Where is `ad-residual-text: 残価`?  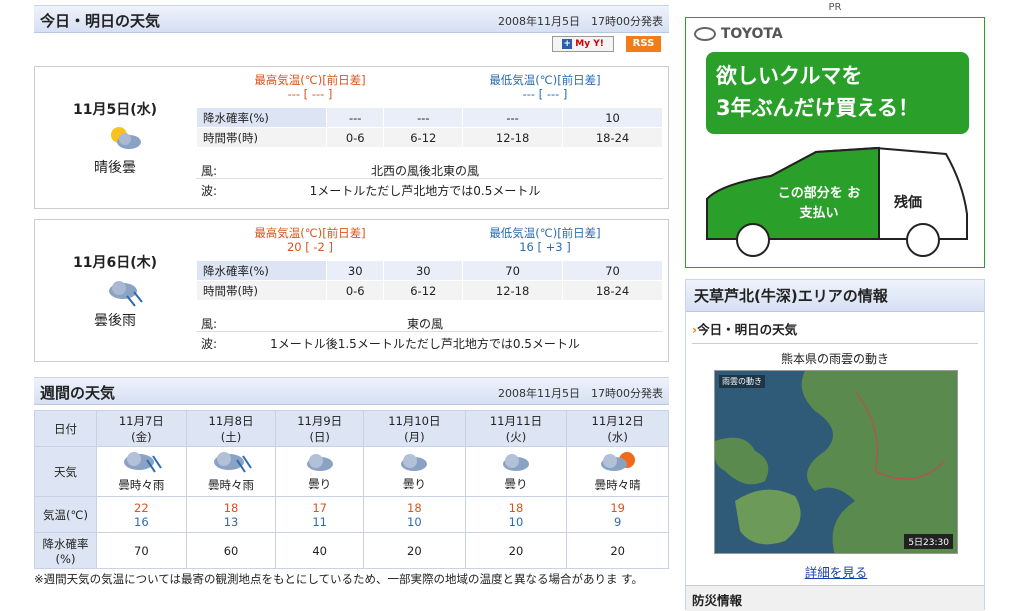
ad-residual-text: 残価 is located at coordinates (908, 203).